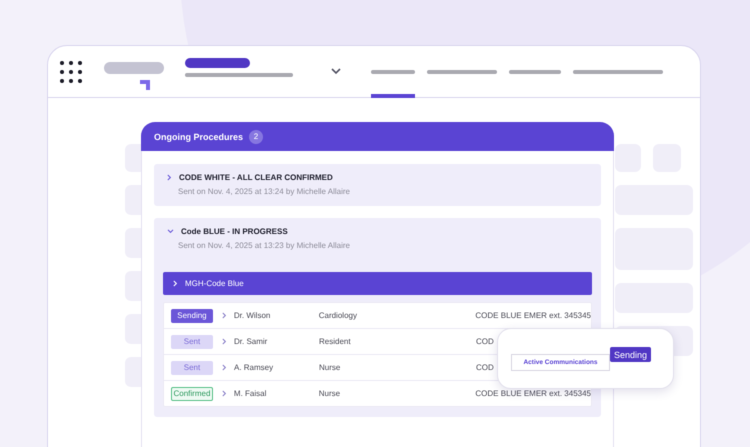 This screenshot has height=447, width=750. Describe the element at coordinates (377, 283) in the screenshot. I see `group-bar: MGH-Code Blue` at that location.